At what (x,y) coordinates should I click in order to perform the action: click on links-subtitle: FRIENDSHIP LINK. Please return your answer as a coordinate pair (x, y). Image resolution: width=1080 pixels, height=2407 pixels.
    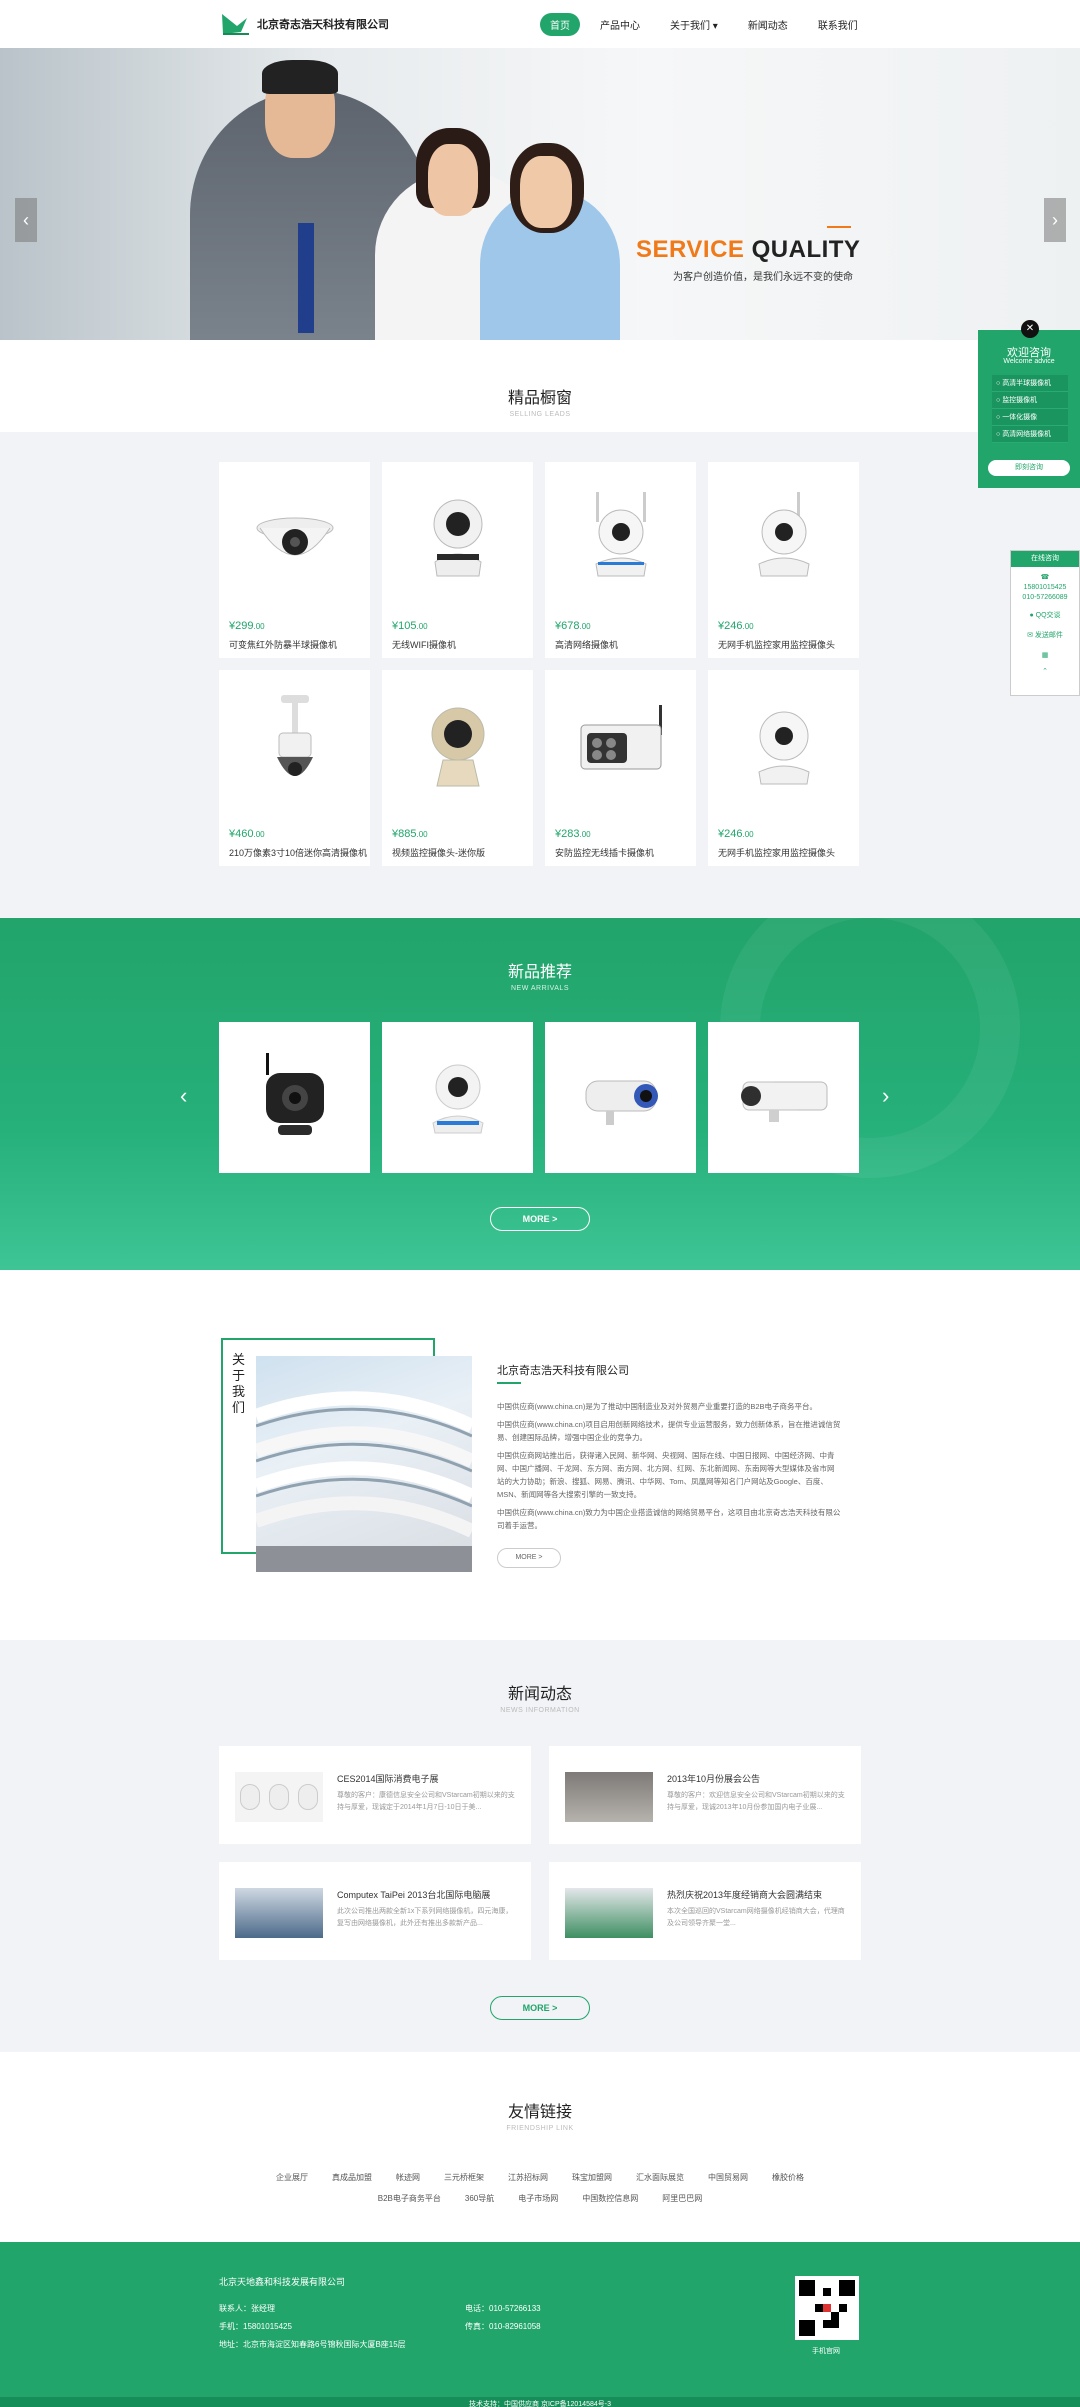
    Looking at the image, I should click on (540, 2128).